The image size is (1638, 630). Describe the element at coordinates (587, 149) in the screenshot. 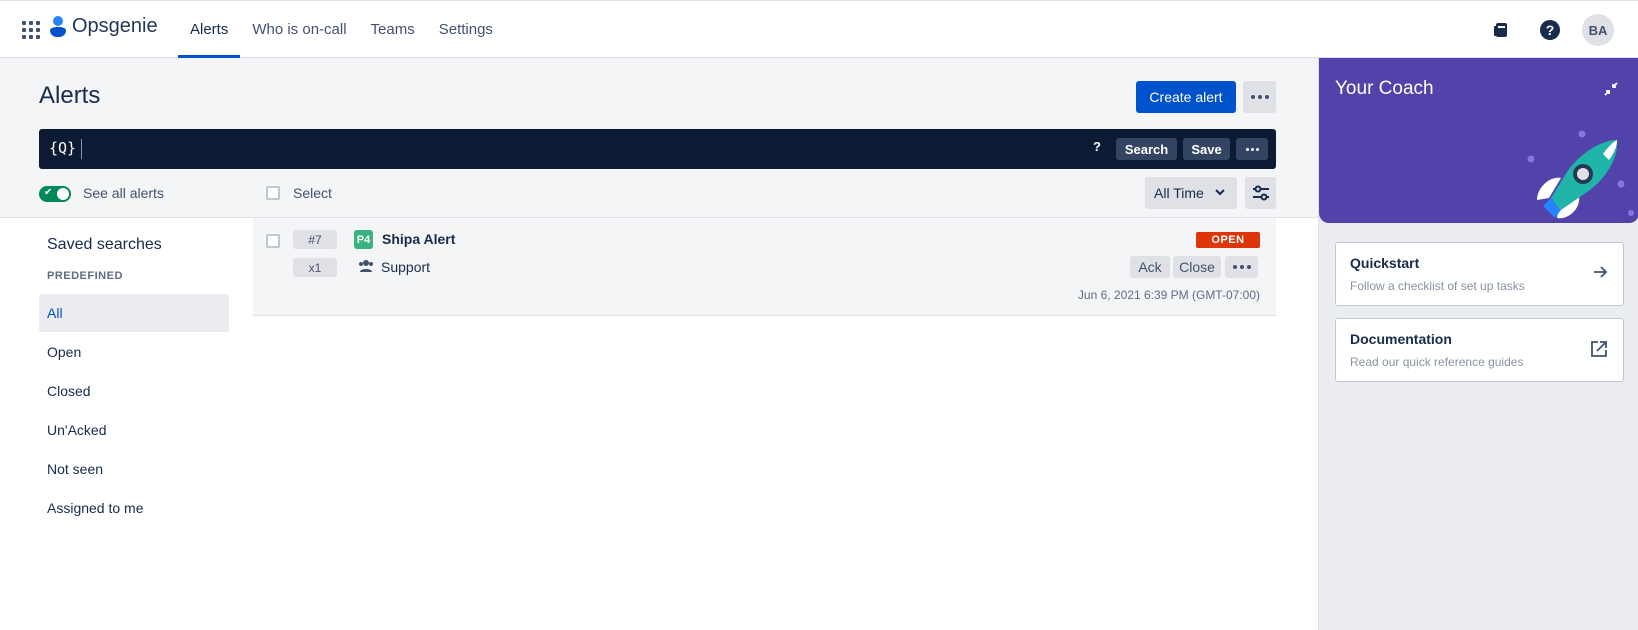

I see `search-input` at that location.